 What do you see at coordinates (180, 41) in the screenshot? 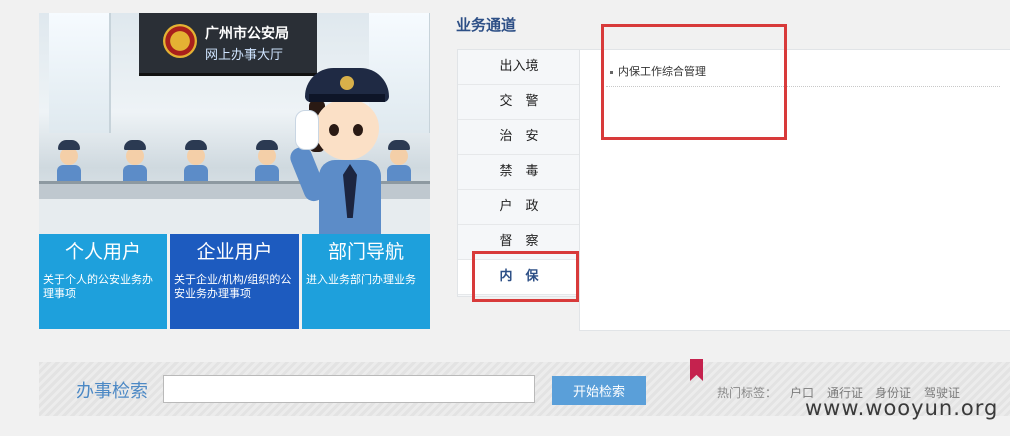
I see `police-emblem-icon` at bounding box center [180, 41].